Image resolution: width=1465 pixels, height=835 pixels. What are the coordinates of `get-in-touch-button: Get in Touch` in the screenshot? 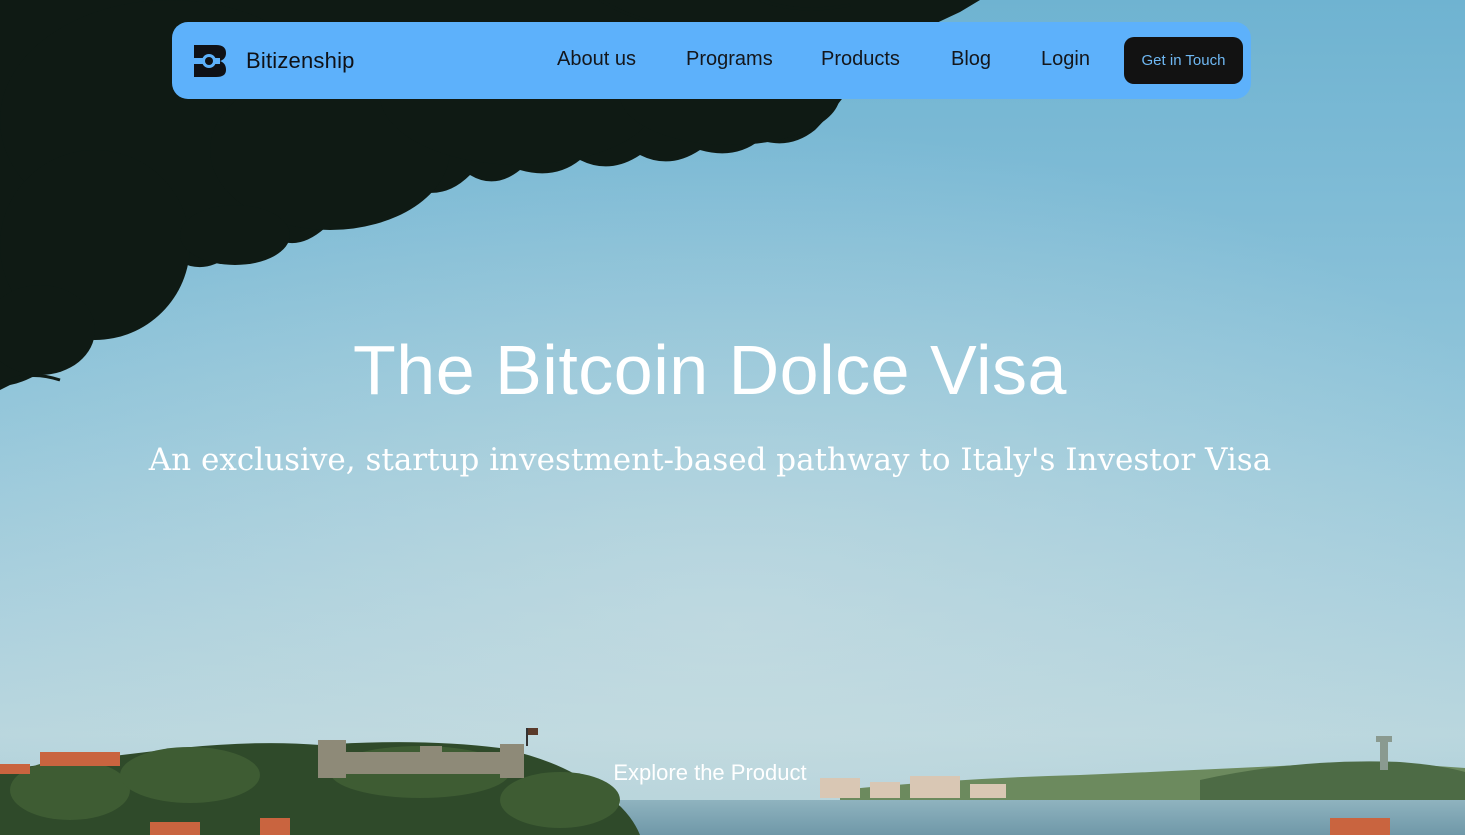 It's located at (1183, 60).